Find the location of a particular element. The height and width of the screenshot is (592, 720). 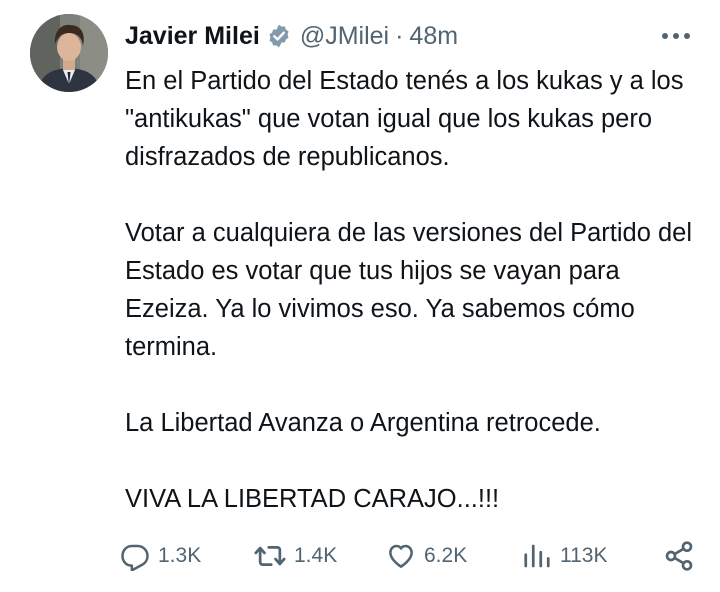

more-icon is located at coordinates (676, 36).